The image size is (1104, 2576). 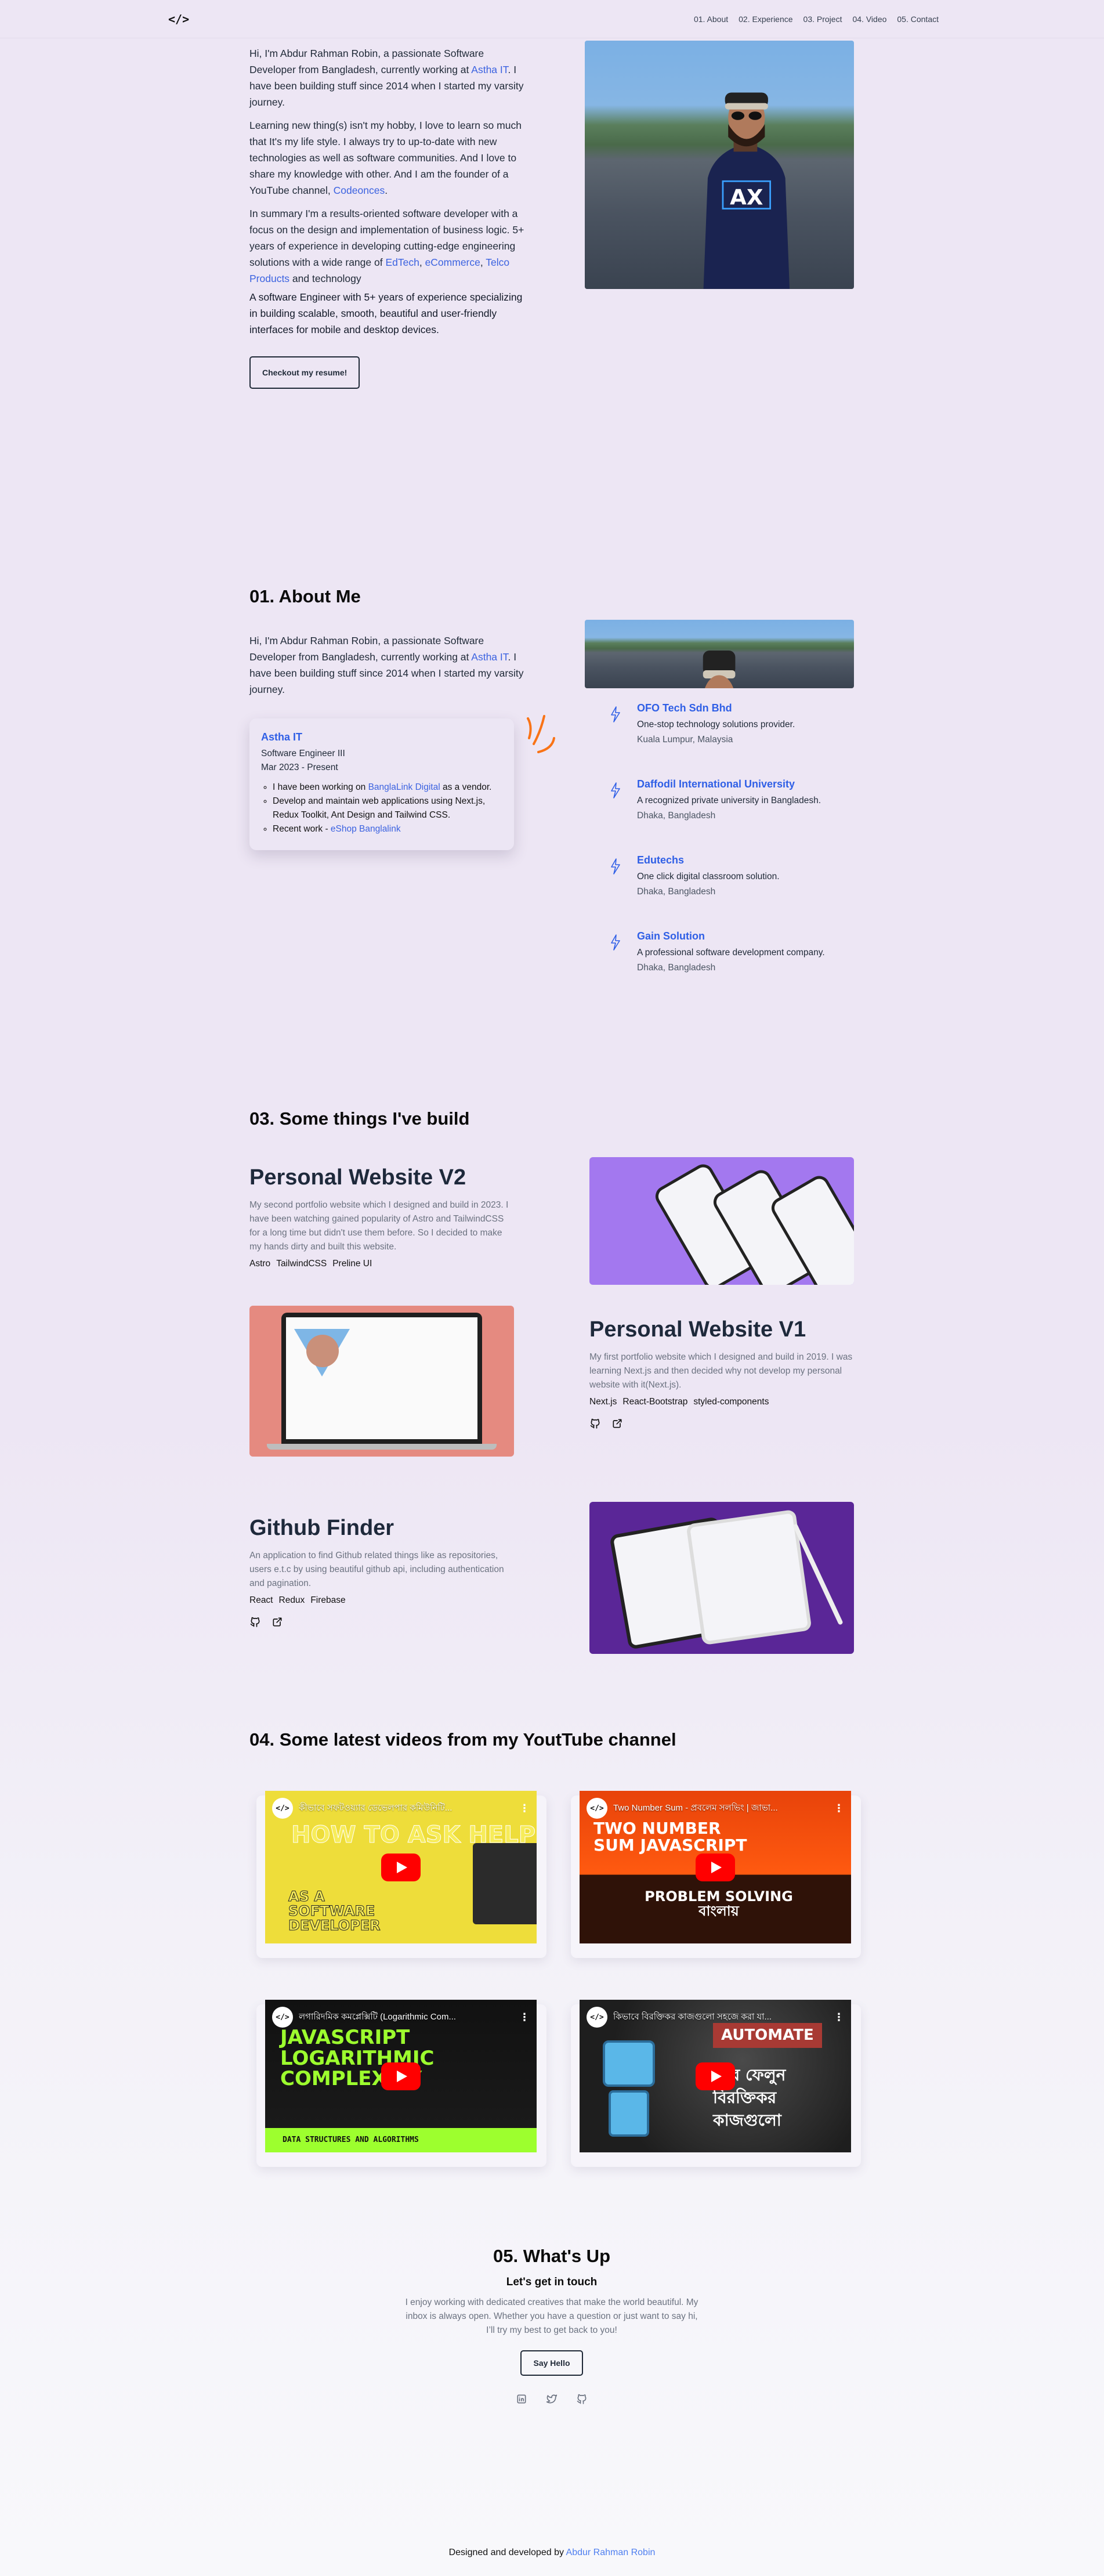 I want to click on svg-text: AX, so click(x=746, y=197).